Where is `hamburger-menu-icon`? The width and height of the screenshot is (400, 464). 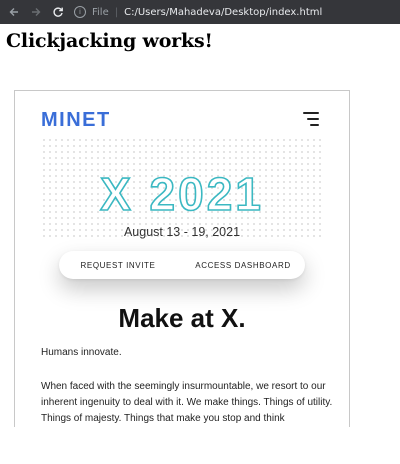 hamburger-menu-icon is located at coordinates (311, 119).